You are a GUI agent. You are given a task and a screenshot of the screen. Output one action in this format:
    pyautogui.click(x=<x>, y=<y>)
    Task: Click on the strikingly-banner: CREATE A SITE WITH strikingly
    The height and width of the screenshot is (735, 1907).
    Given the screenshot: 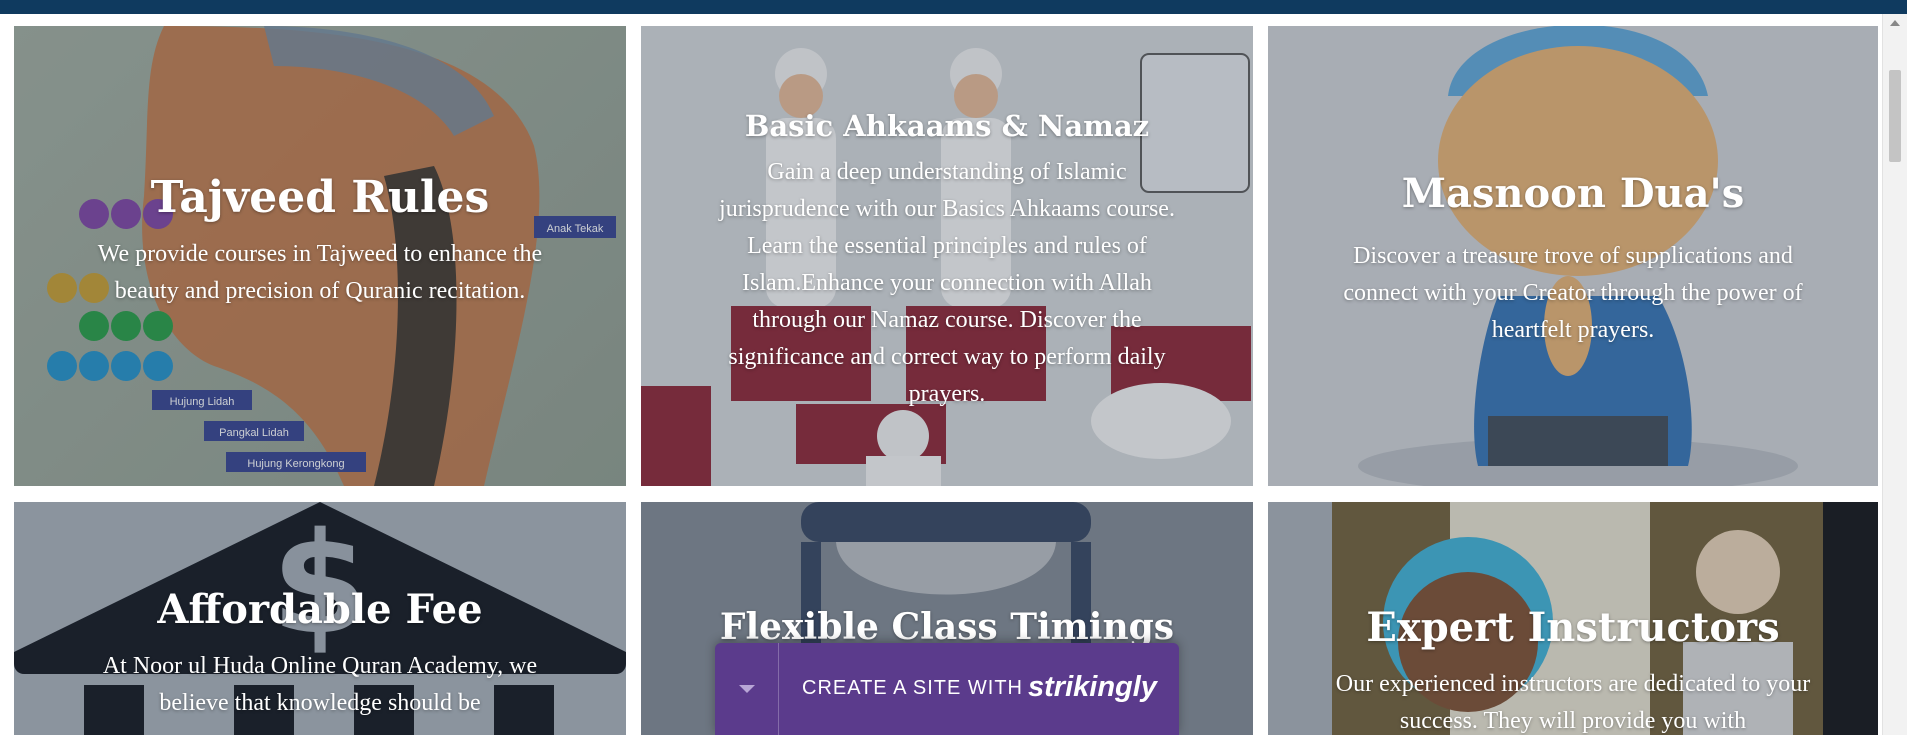 What is the action you would take?
    pyautogui.click(x=947, y=689)
    